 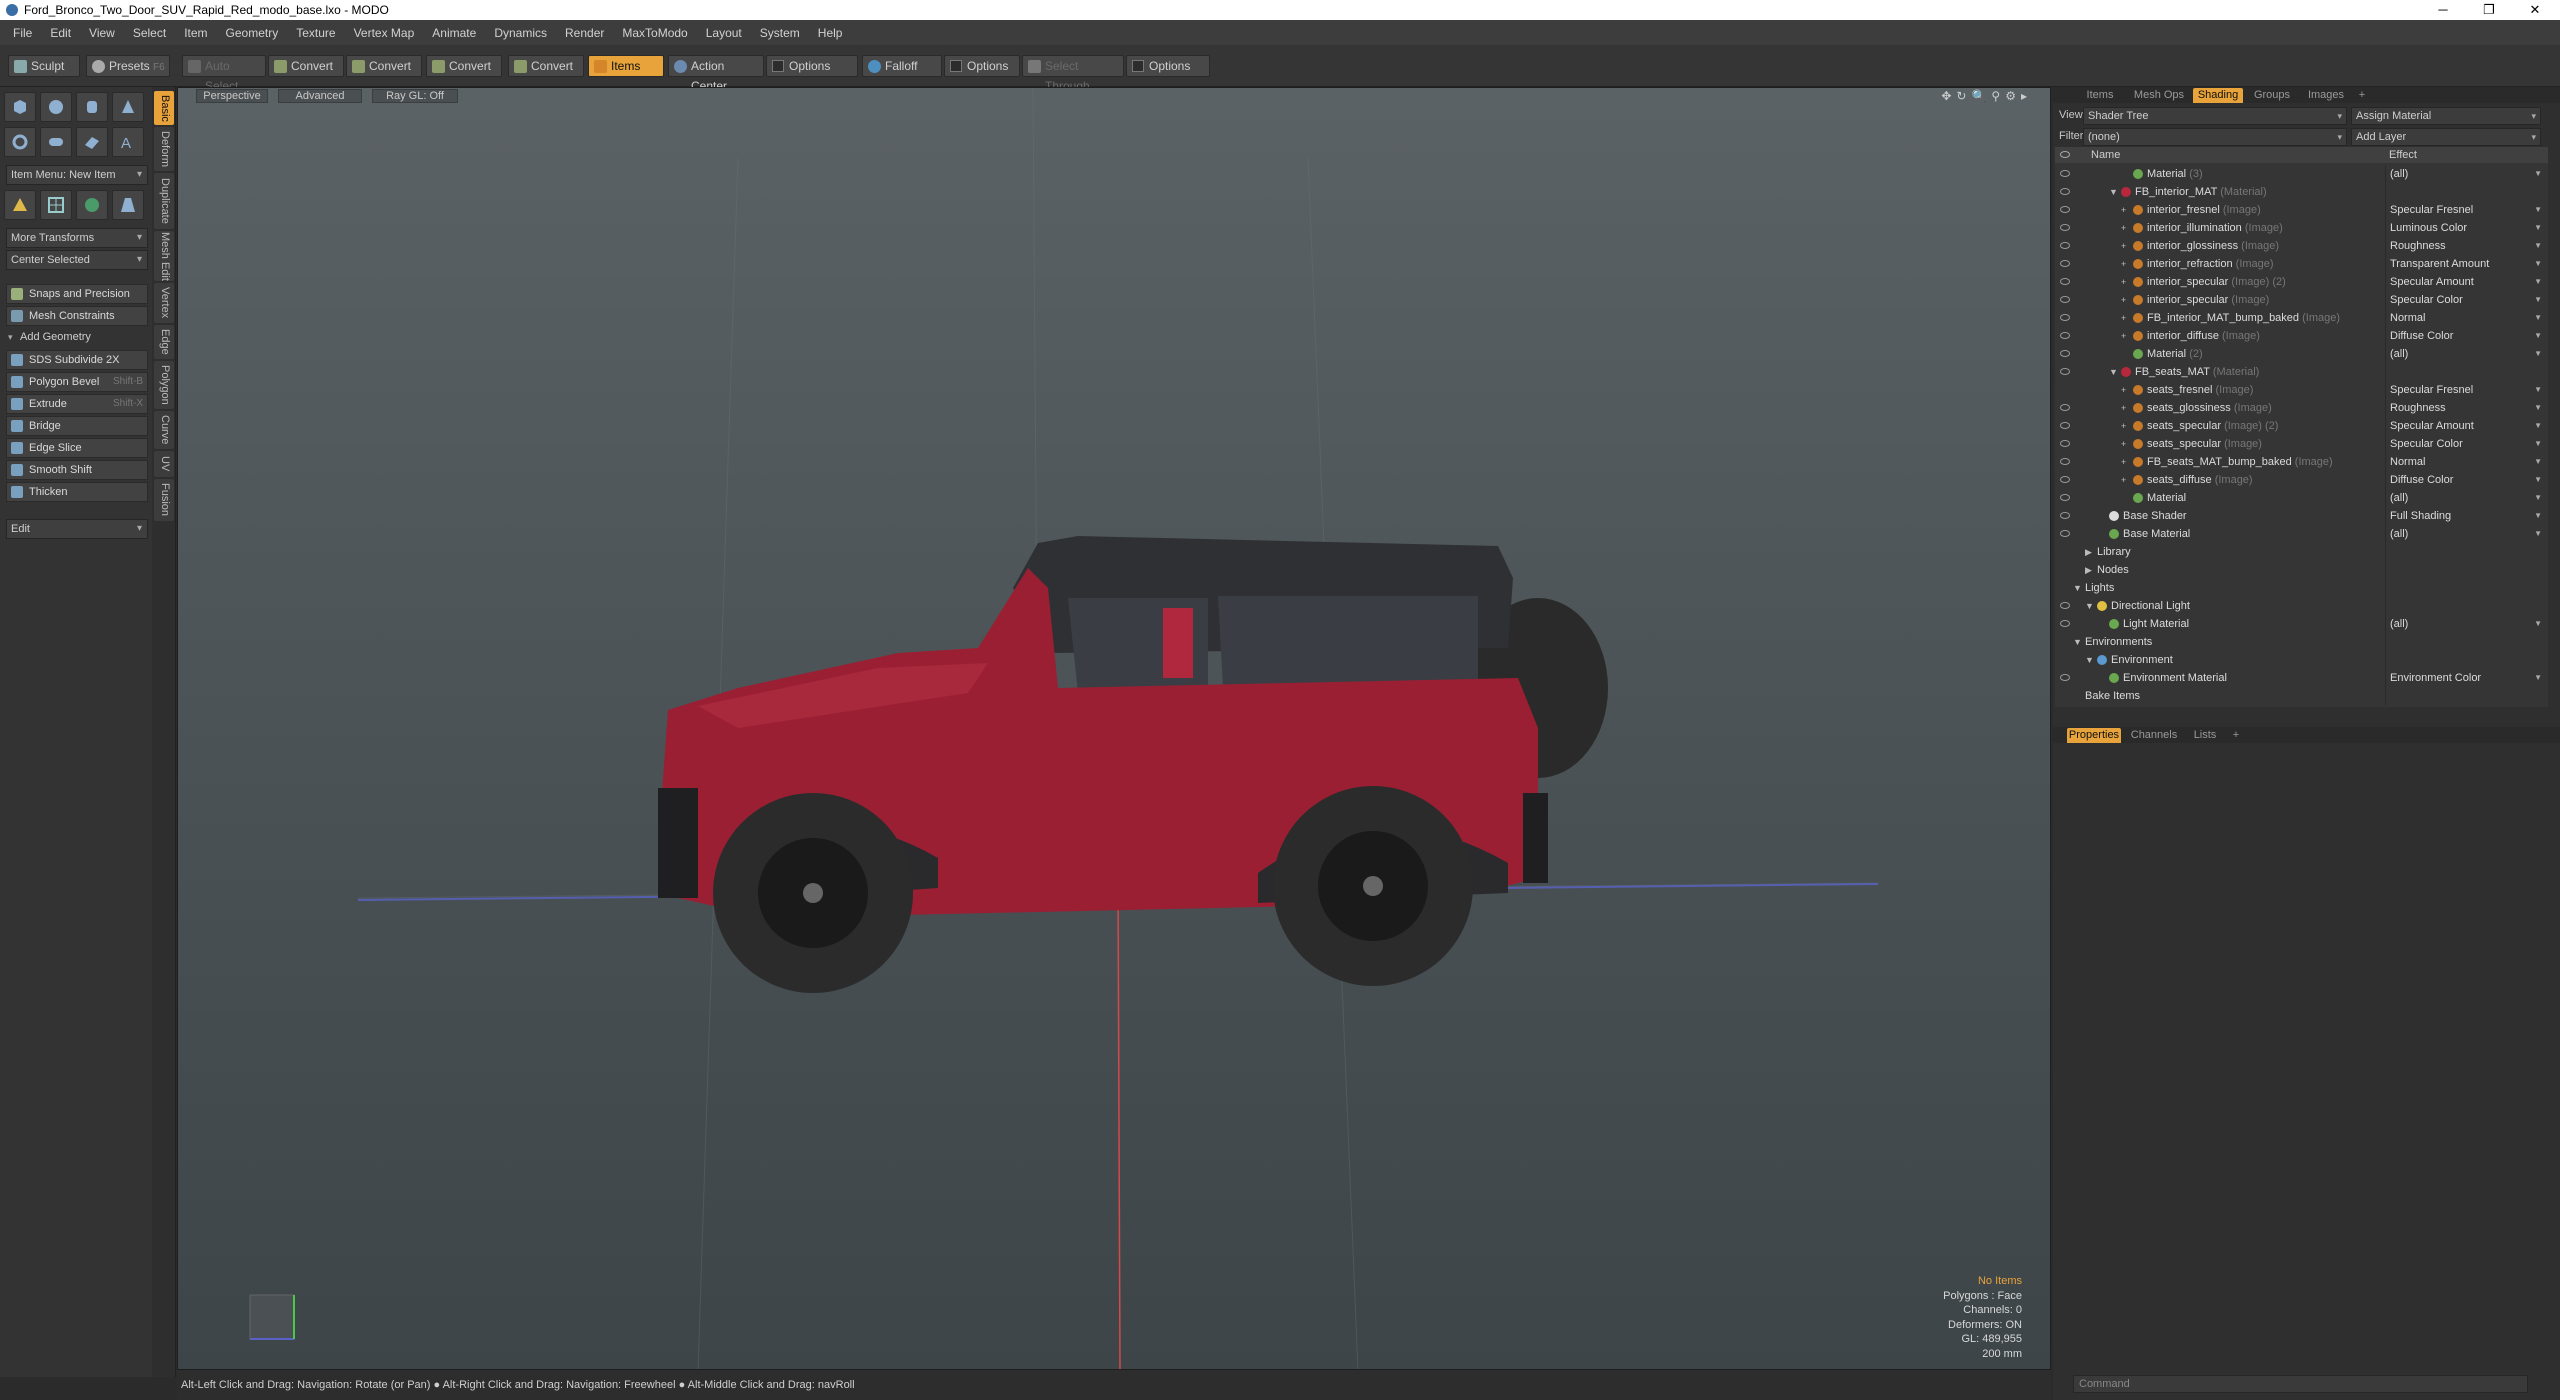 What do you see at coordinates (128, 107) in the screenshot?
I see `cone-tool-button` at bounding box center [128, 107].